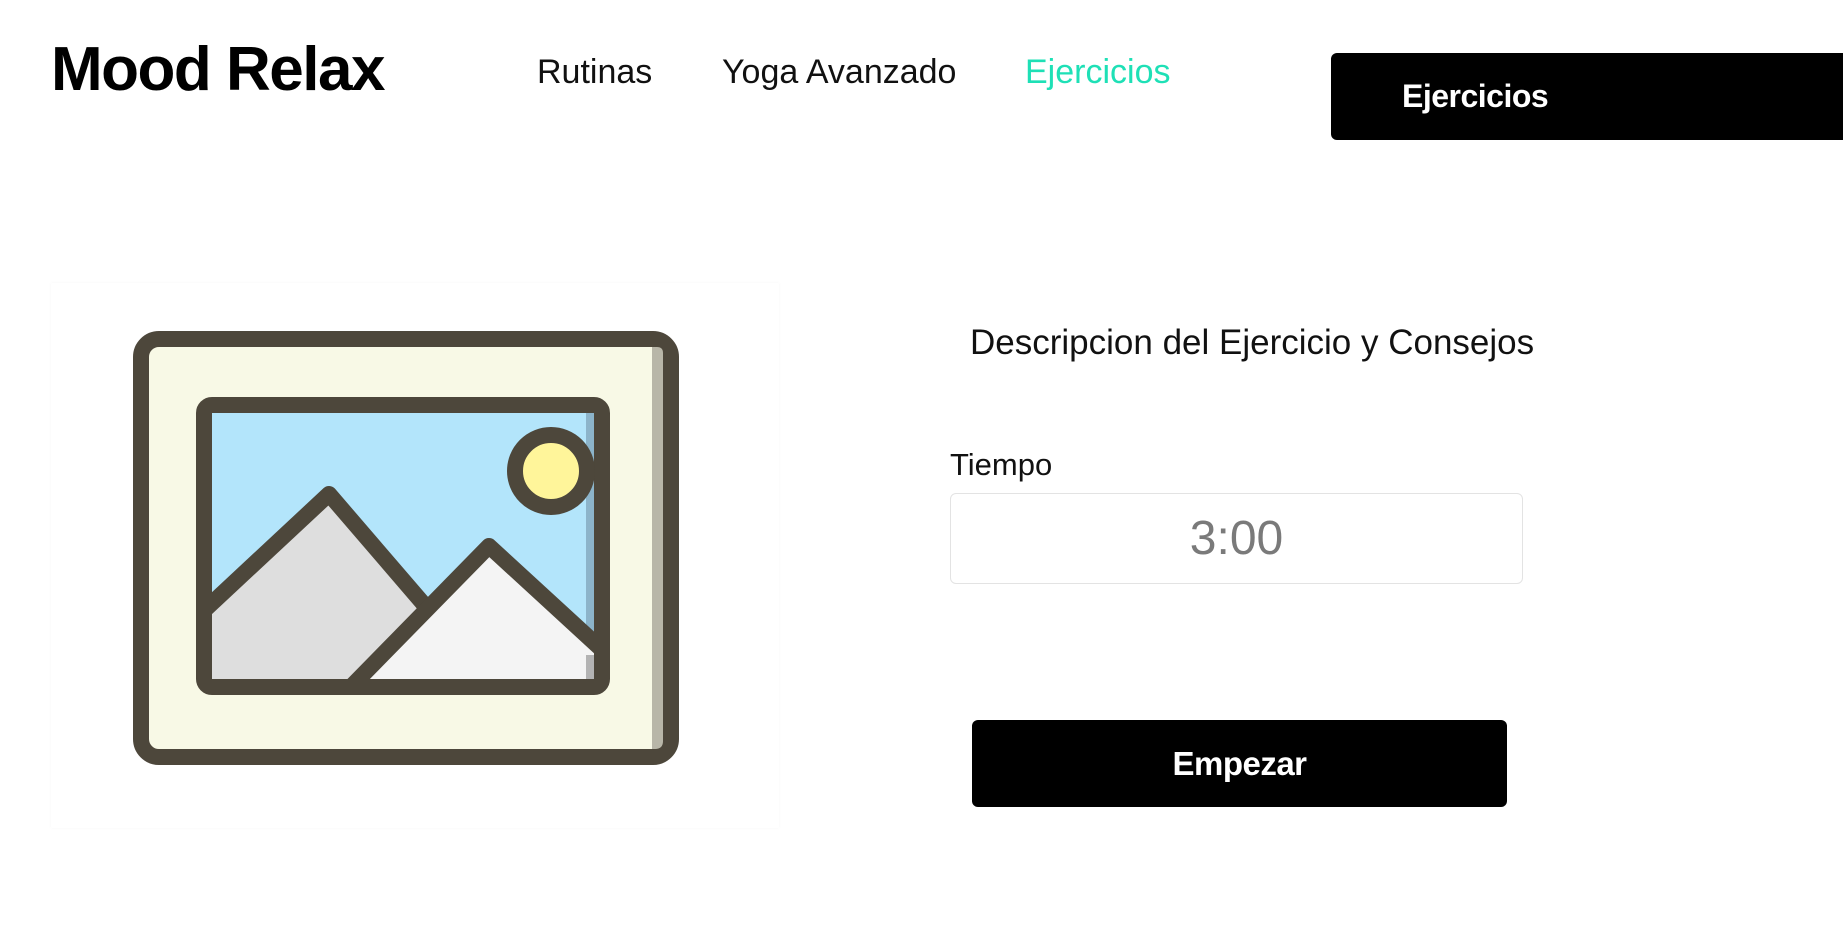  Describe the element at coordinates (594, 72) in the screenshot. I see `nav-link-rutinas: Rutinas` at that location.